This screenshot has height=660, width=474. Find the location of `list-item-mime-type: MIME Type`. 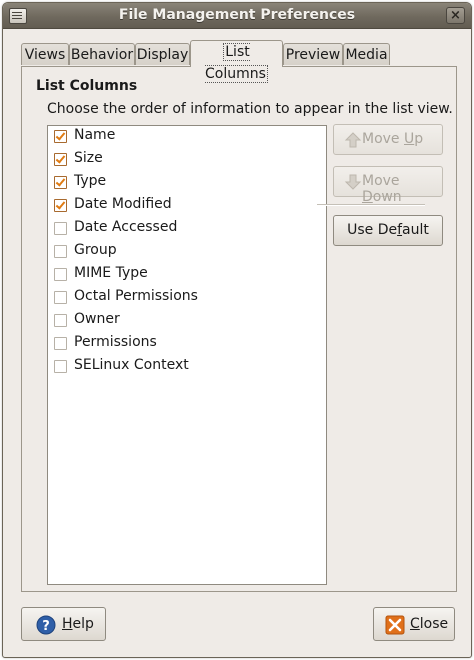

list-item-mime-type: MIME Type is located at coordinates (187, 275).